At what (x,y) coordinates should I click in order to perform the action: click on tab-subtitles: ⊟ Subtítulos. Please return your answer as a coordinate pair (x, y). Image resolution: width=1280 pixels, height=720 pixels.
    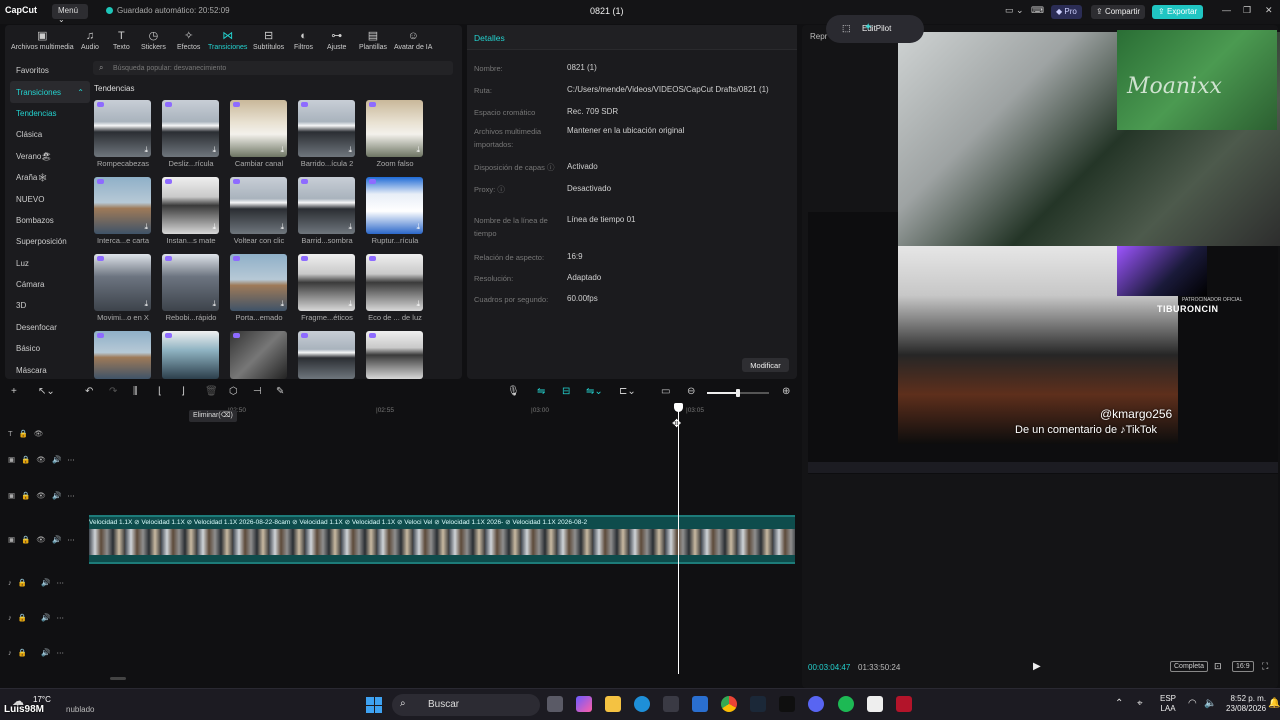
    Looking at the image, I should click on (268, 38).